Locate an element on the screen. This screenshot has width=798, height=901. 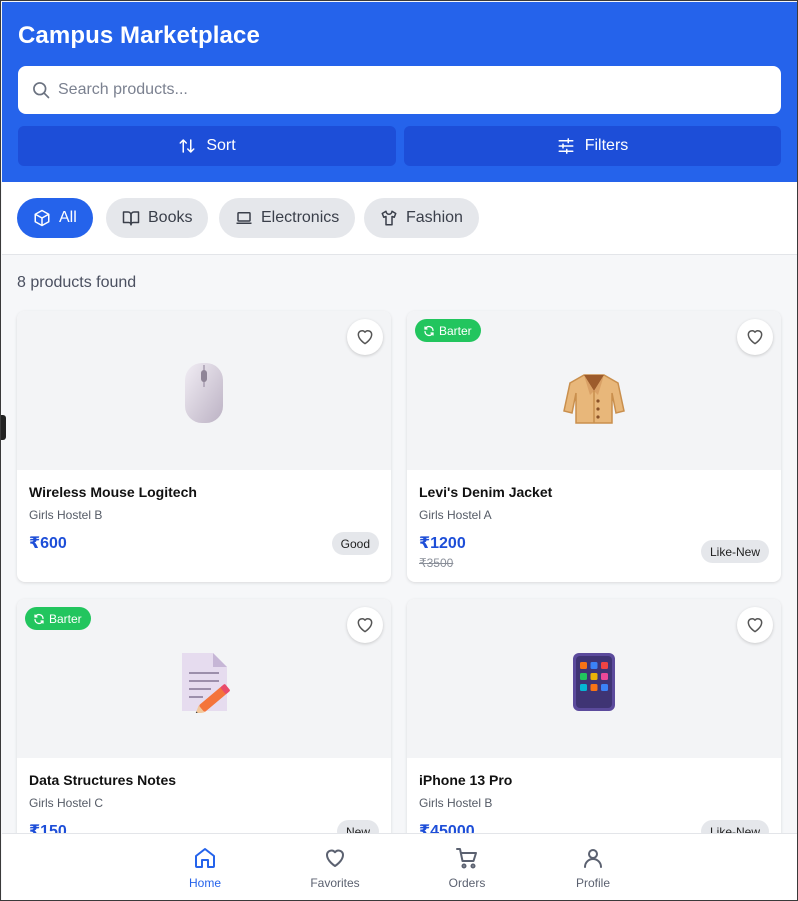
product-price: ₹1200 is located at coordinates (442, 543).